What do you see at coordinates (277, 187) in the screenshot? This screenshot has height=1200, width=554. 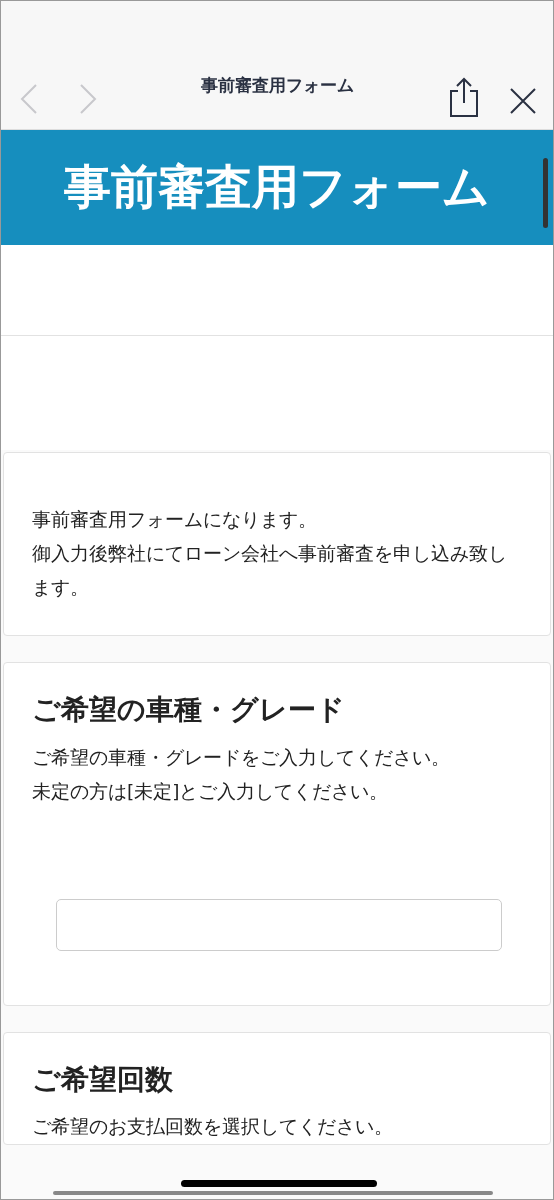 I see `header-title: 事前審査用フォーム` at bounding box center [277, 187].